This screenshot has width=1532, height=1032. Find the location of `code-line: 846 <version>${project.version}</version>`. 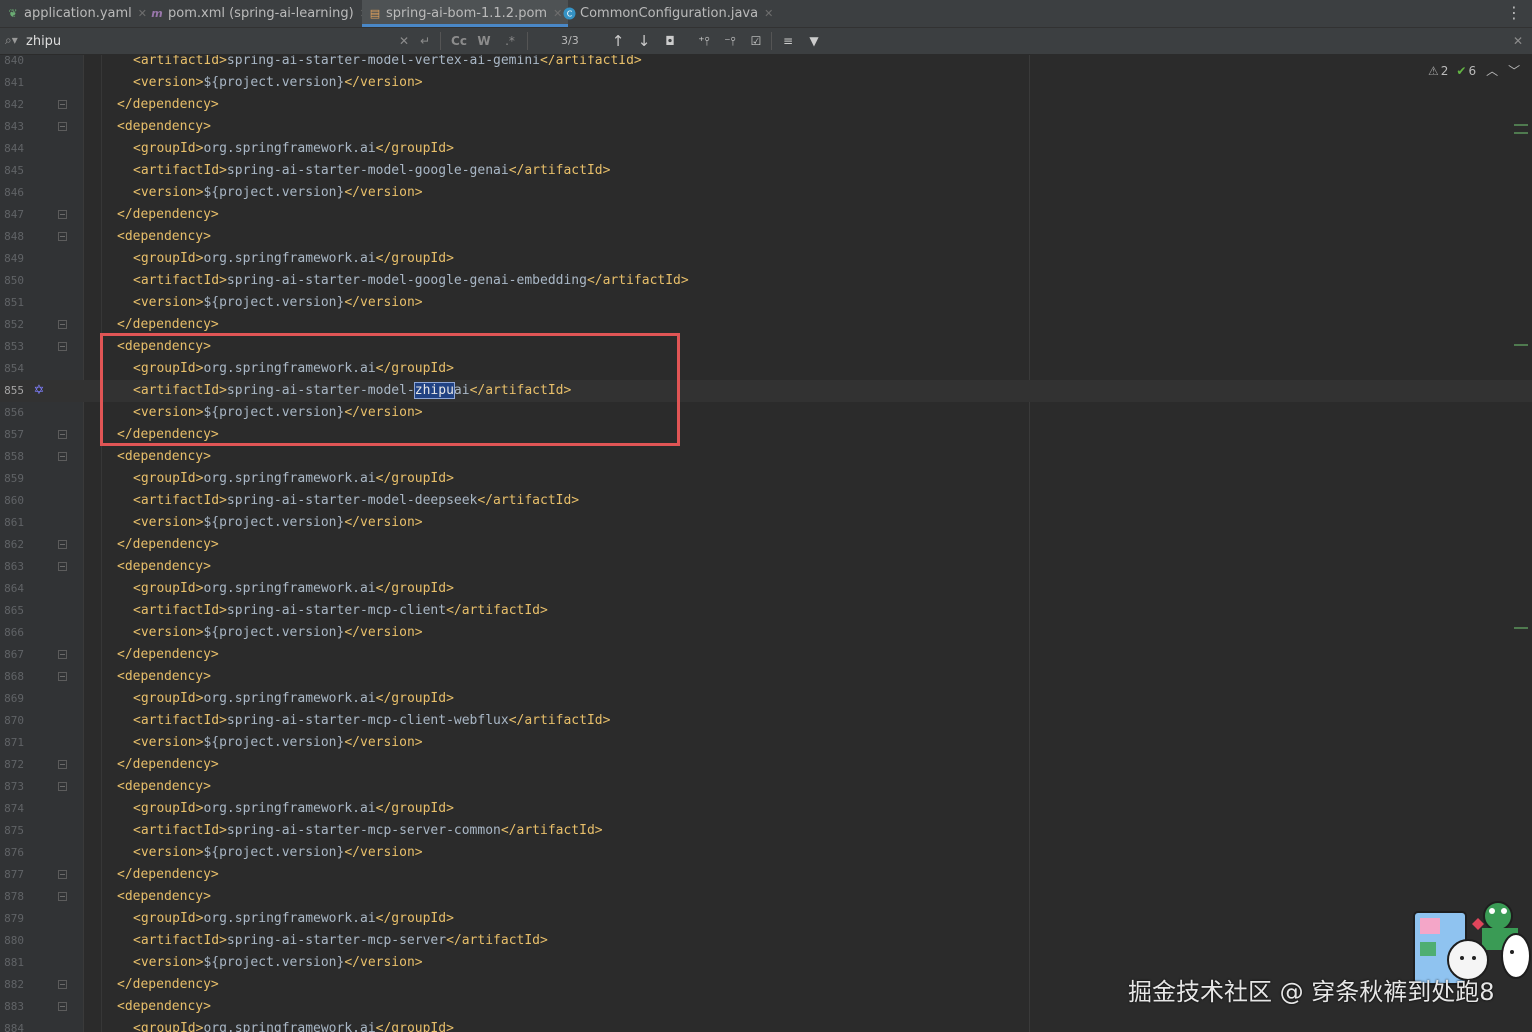

code-line: 846 <version>${project.version}</version> is located at coordinates (766, 193).